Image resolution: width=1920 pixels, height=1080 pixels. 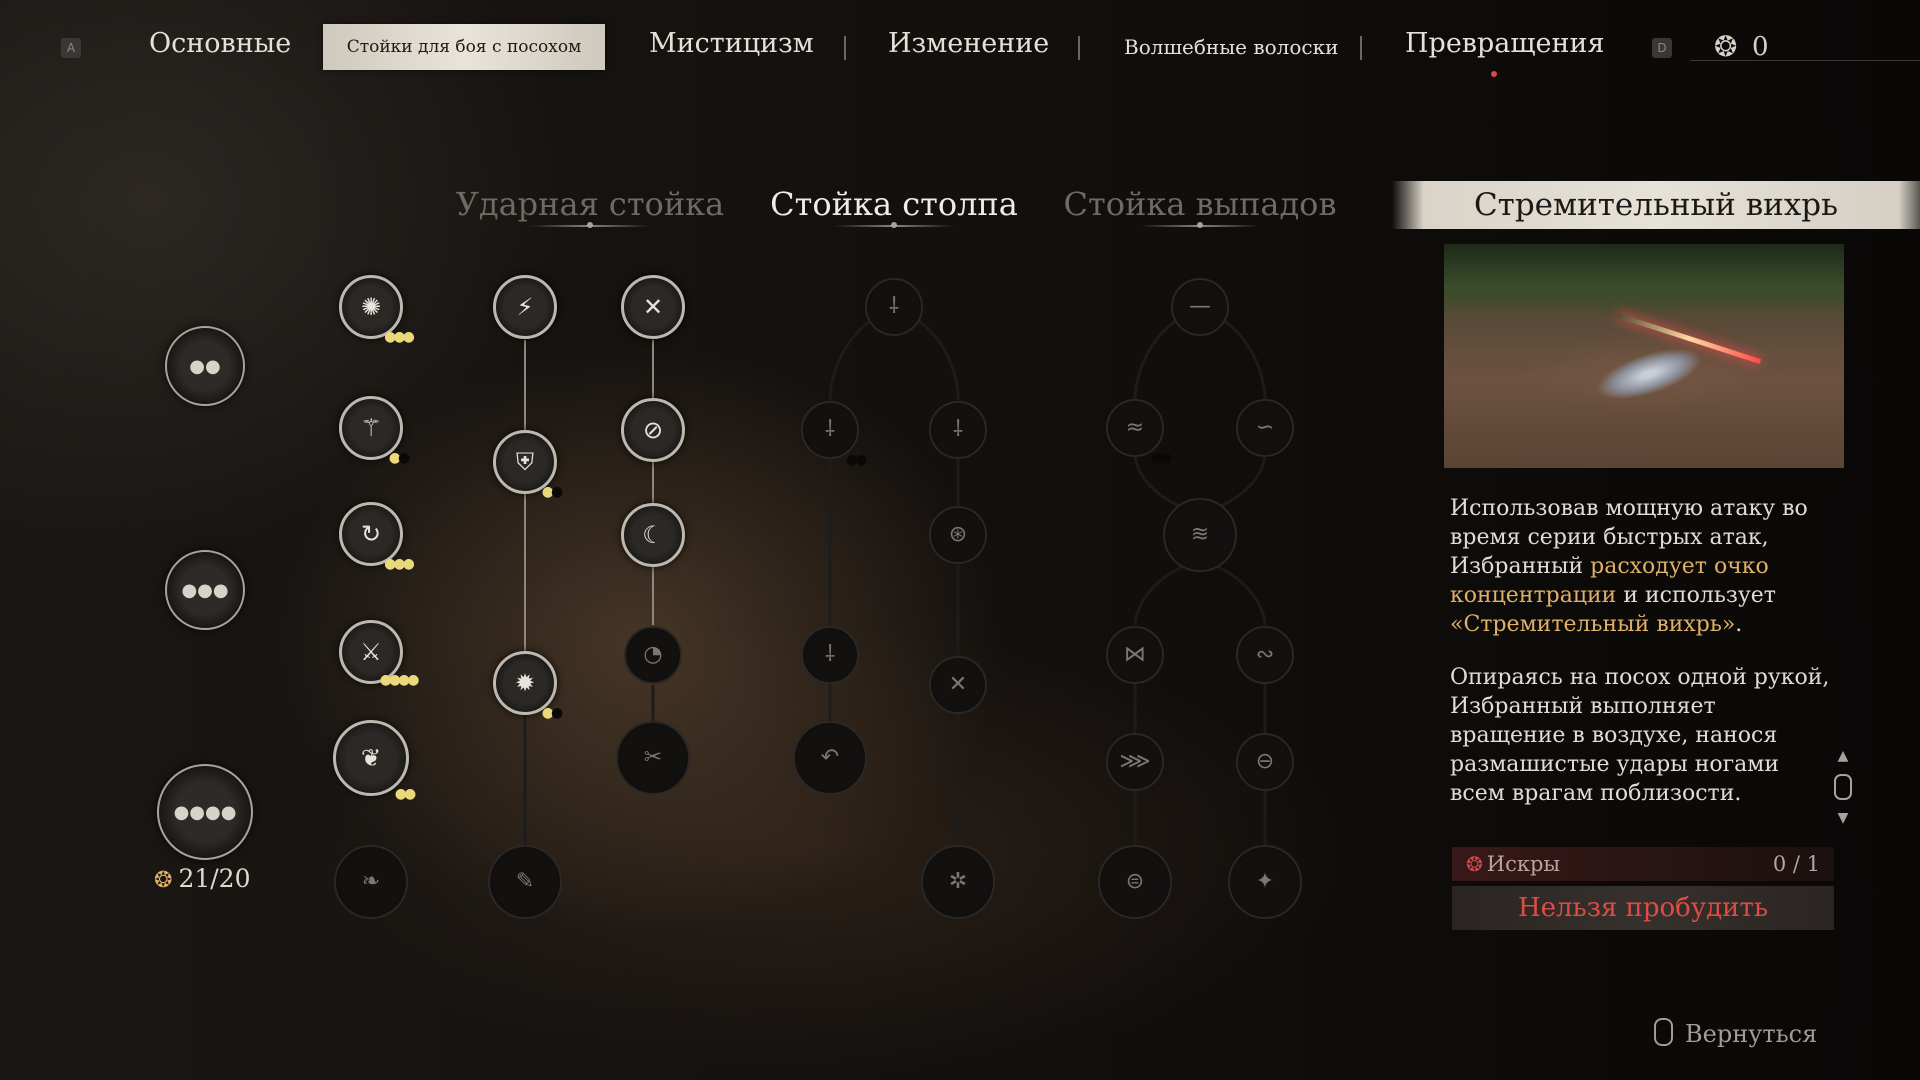 I want to click on tier-emblem-1: ●●, so click(x=205, y=366).